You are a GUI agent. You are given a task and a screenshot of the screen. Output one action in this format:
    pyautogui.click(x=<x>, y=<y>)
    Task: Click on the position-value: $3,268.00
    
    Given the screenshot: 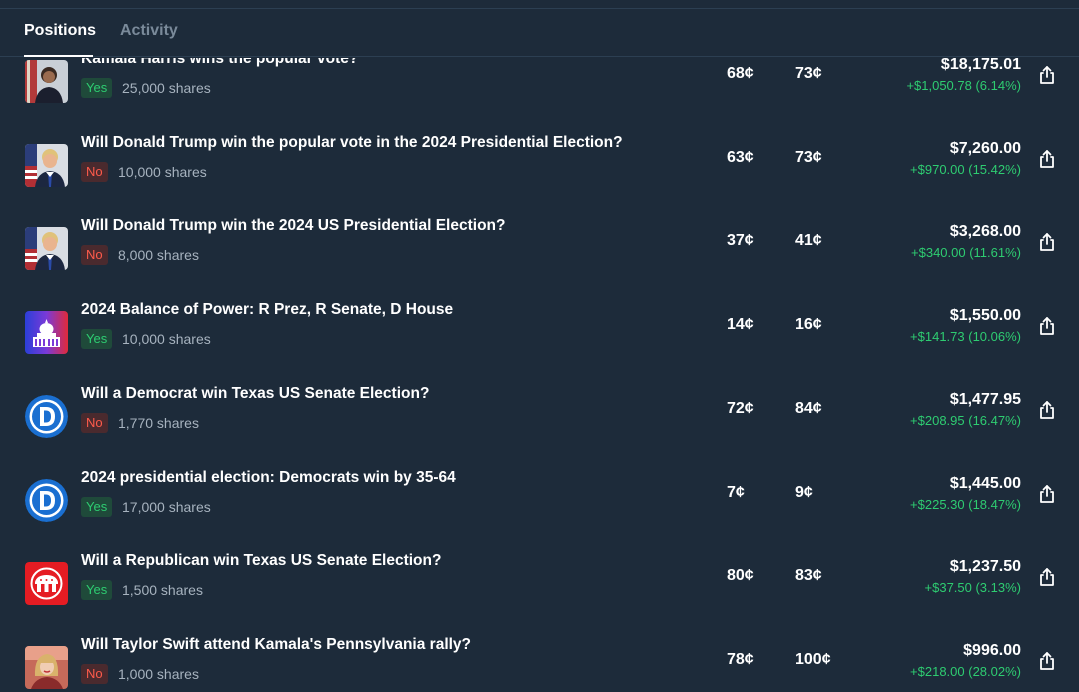 What is the action you would take?
    pyautogui.click(x=985, y=232)
    